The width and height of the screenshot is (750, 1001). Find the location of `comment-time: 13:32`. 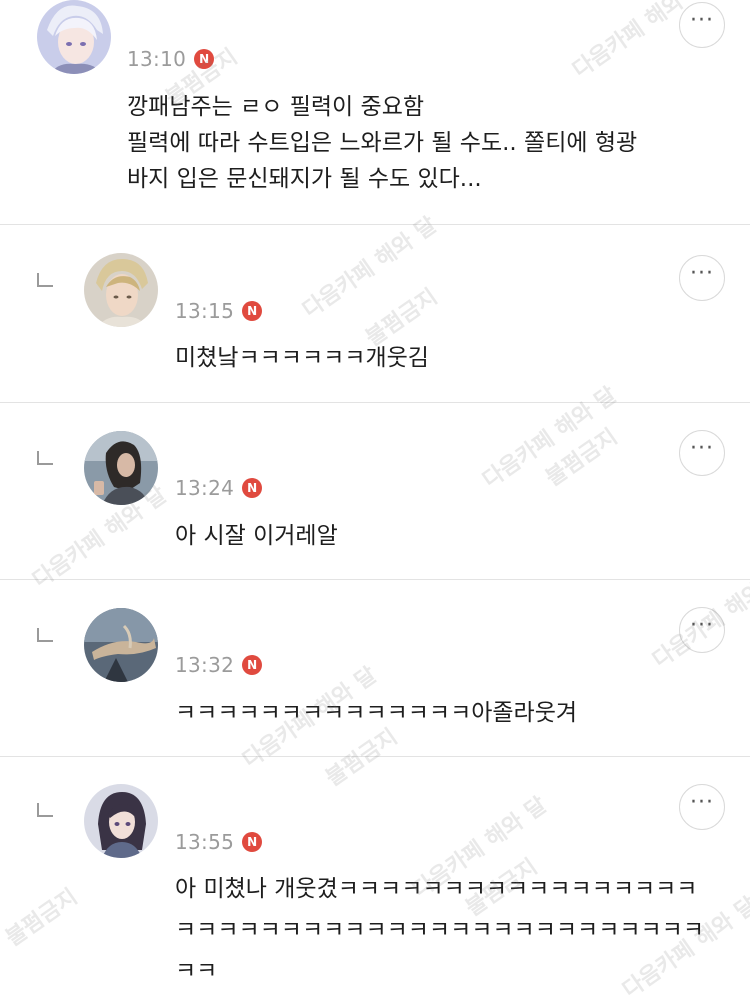

comment-time: 13:32 is located at coordinates (205, 665).